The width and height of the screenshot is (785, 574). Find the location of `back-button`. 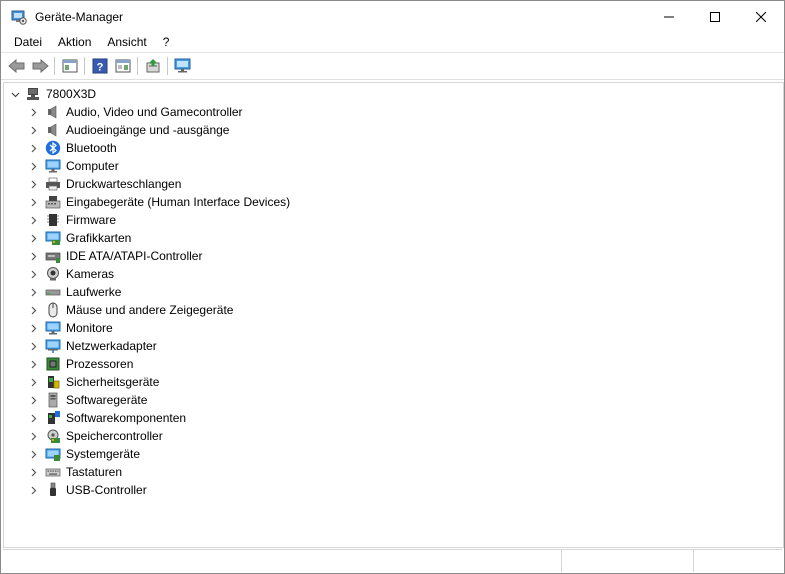

back-button is located at coordinates (16, 66).